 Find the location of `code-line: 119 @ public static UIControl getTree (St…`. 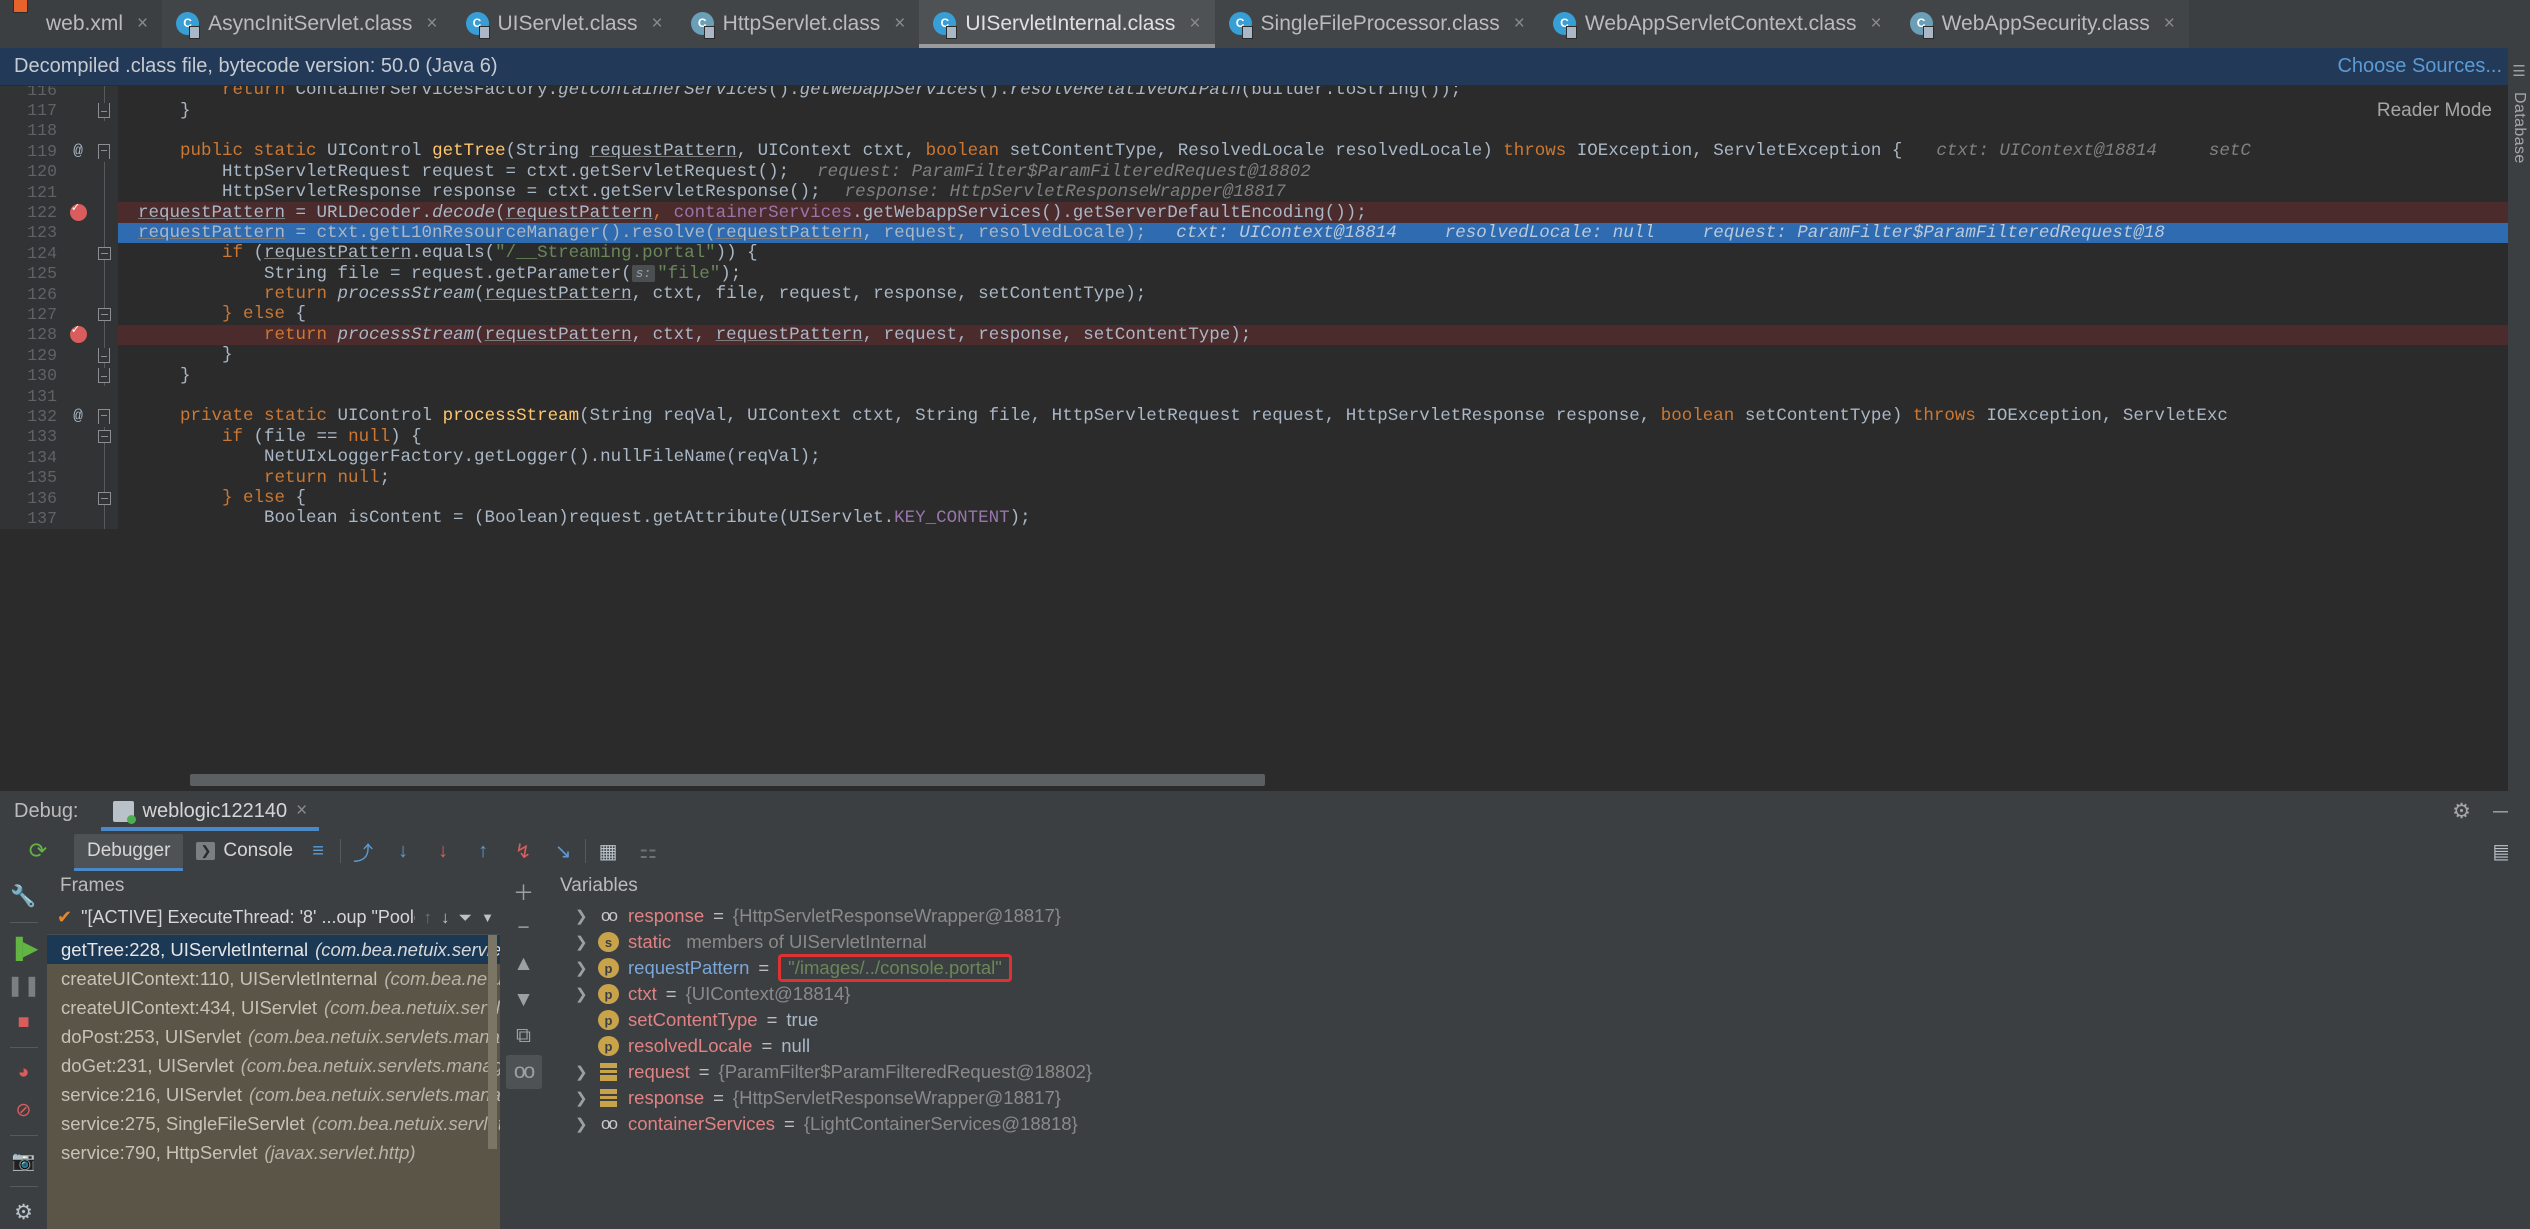

code-line: 119 @ public static UIControl getTree (St… is located at coordinates (1254, 151).